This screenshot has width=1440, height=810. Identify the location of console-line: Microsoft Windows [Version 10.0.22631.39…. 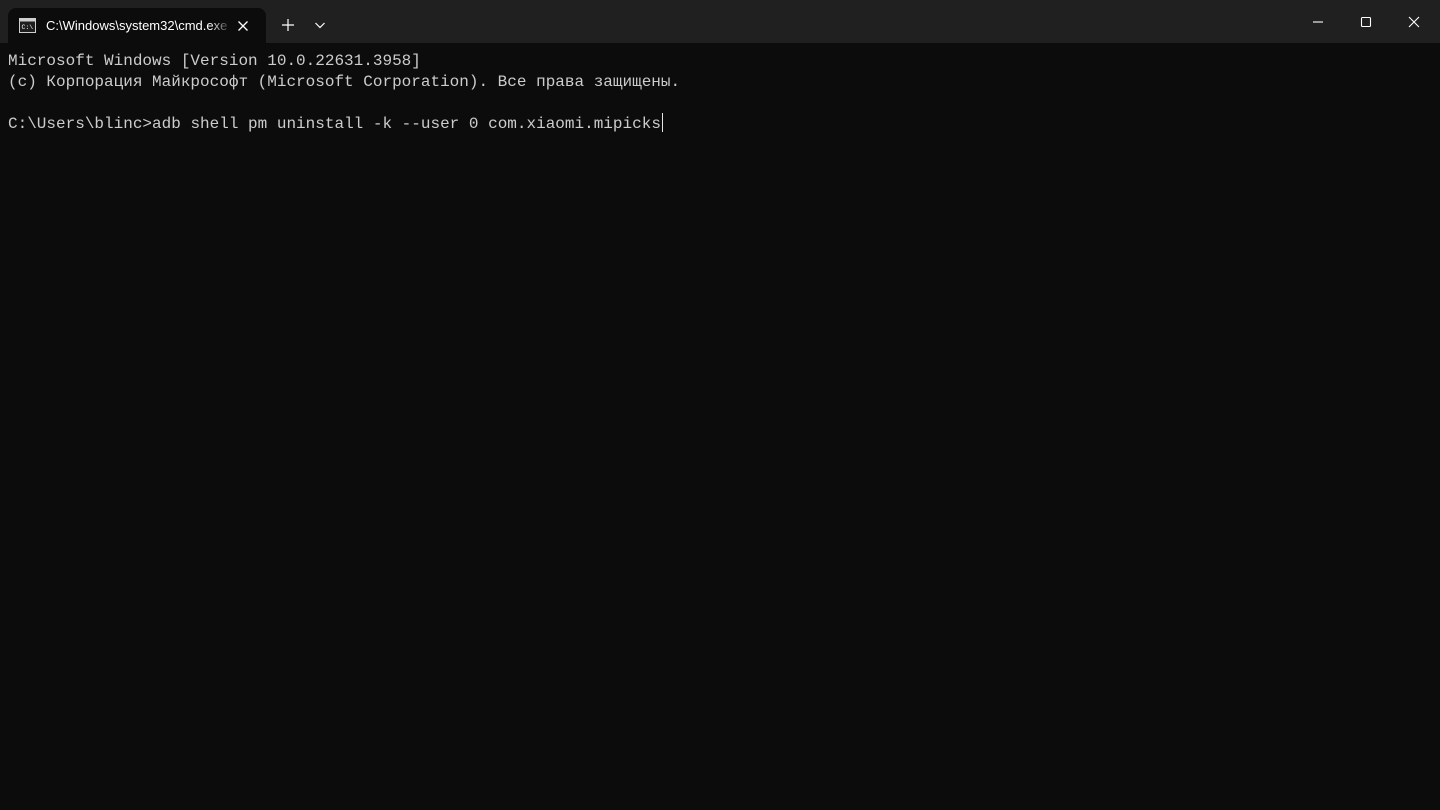
(214, 61).